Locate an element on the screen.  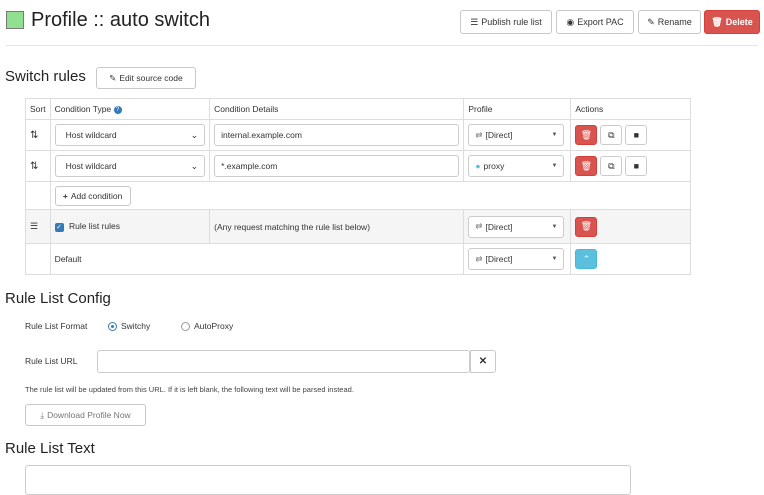
download-icon: ⤓ is located at coordinates (42, 414).